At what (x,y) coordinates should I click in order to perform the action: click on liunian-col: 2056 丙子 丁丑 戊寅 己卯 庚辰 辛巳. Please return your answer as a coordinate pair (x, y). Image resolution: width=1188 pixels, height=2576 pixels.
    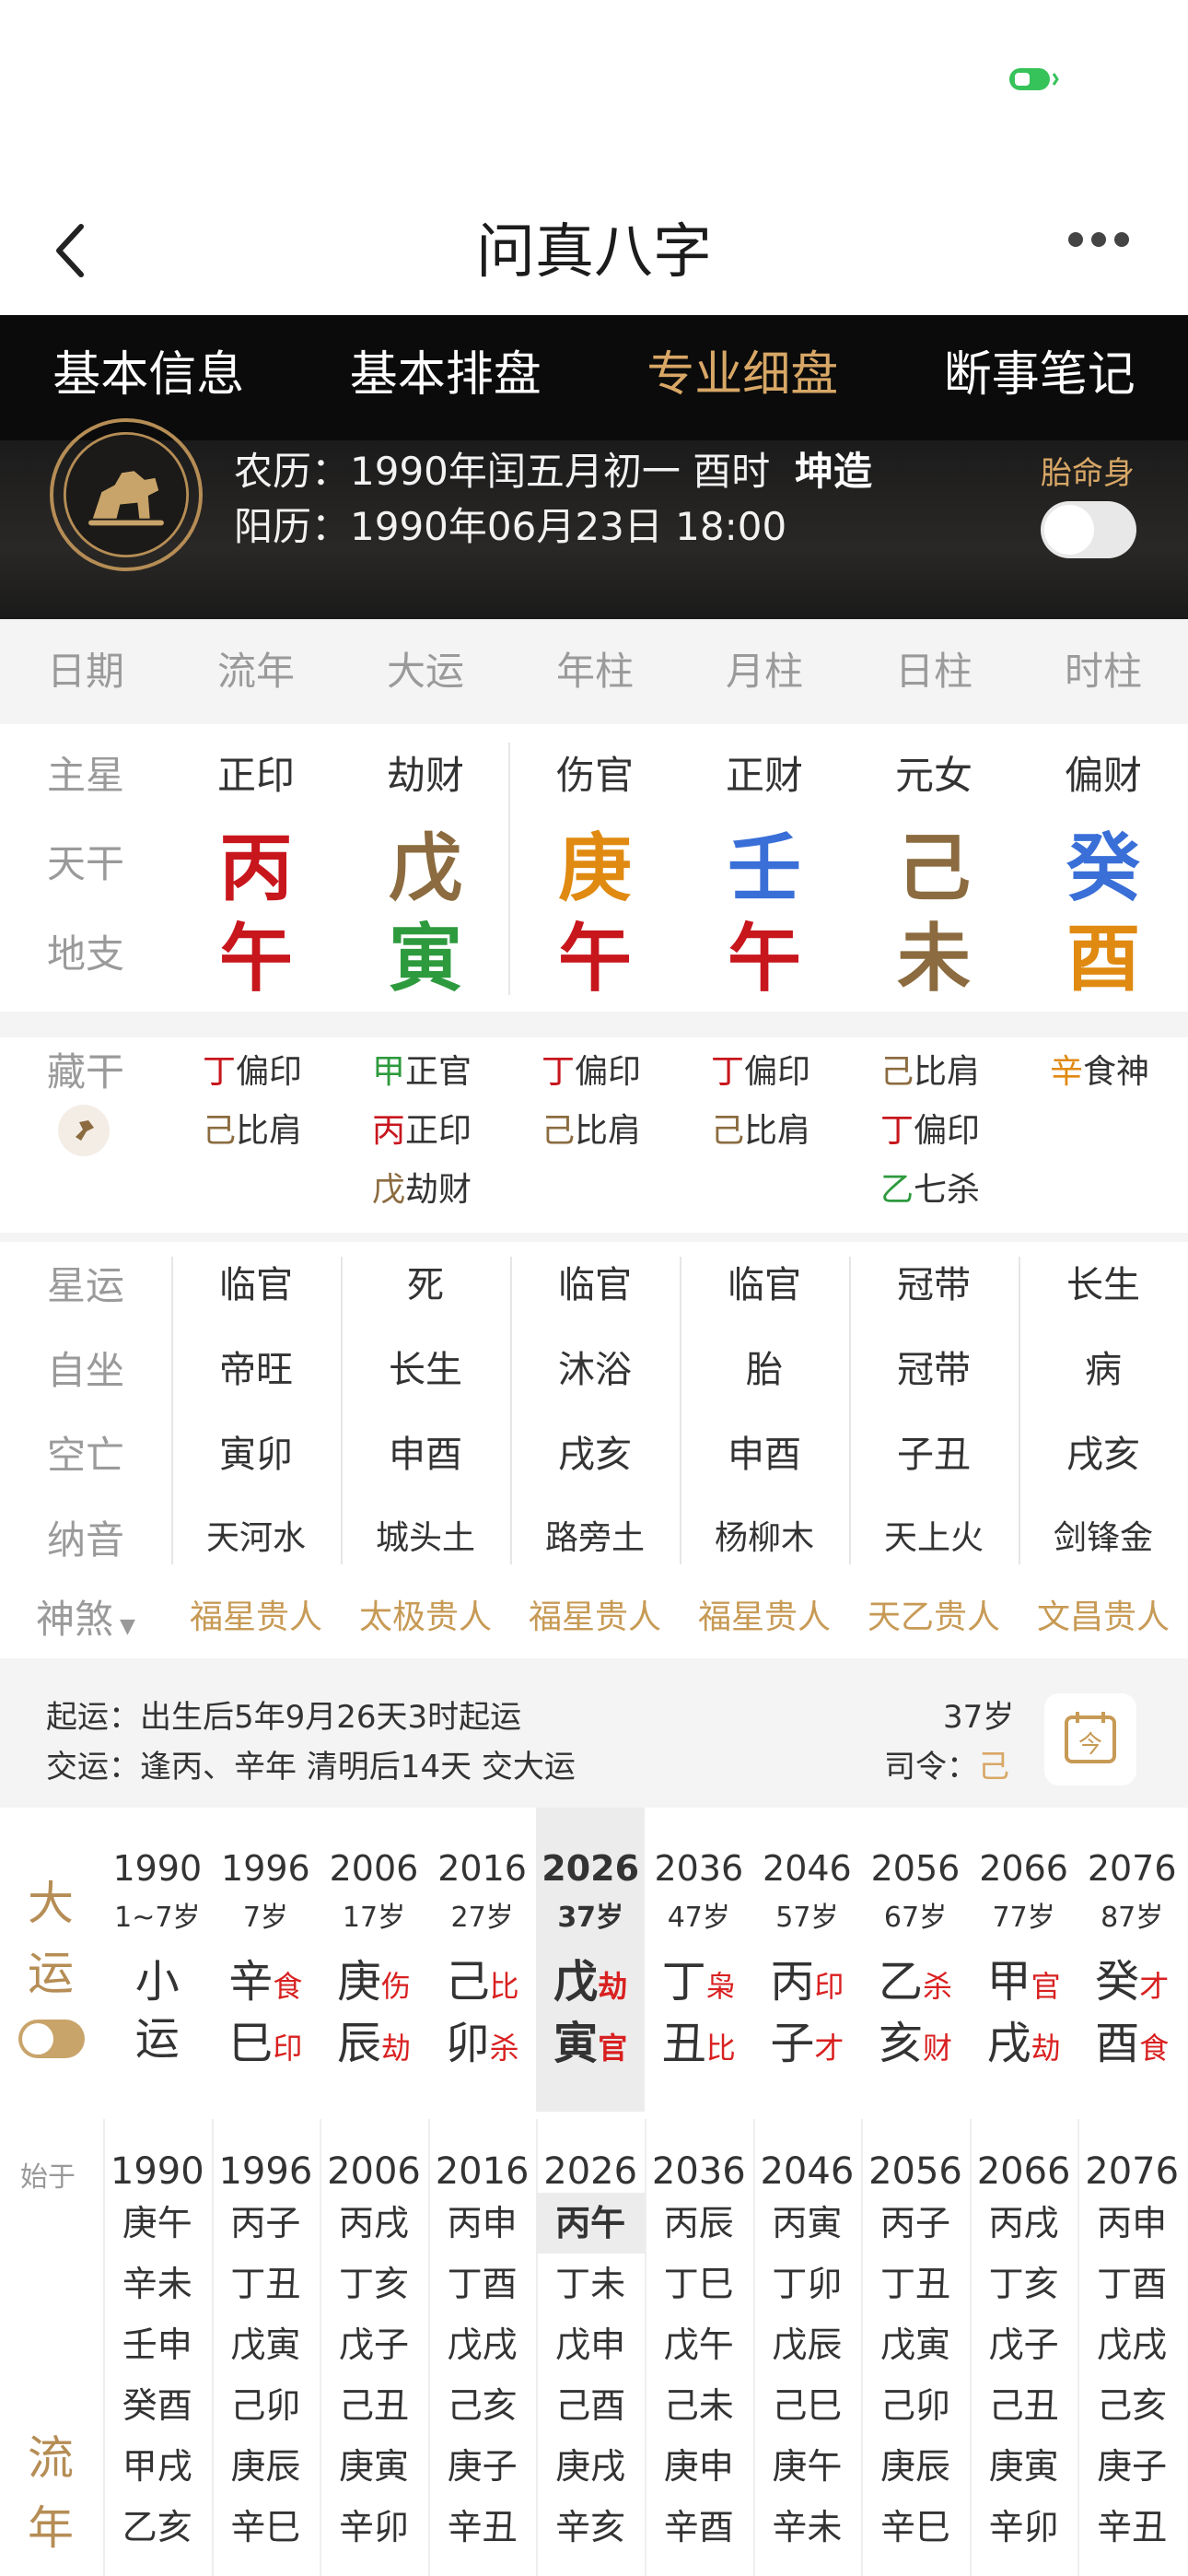
    Looking at the image, I should click on (915, 2347).